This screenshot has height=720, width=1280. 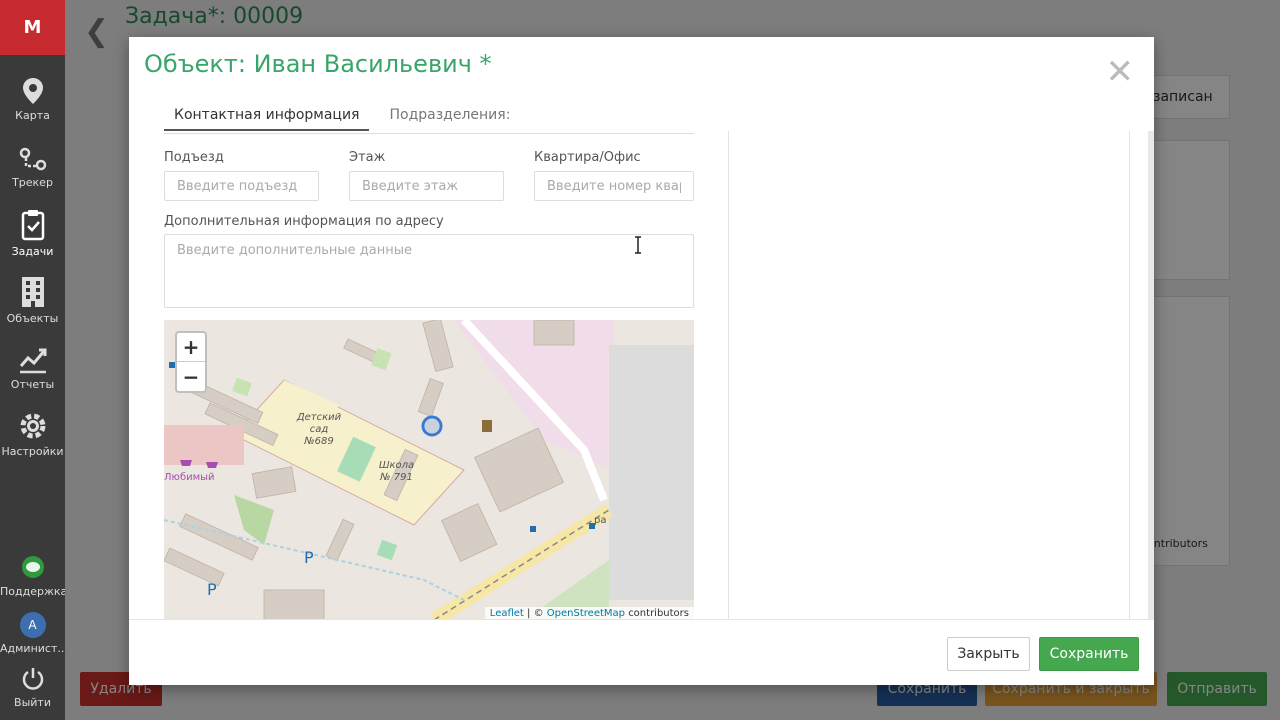 What do you see at coordinates (189, 477) in the screenshot?
I see `map-label-shop: Любимый` at bounding box center [189, 477].